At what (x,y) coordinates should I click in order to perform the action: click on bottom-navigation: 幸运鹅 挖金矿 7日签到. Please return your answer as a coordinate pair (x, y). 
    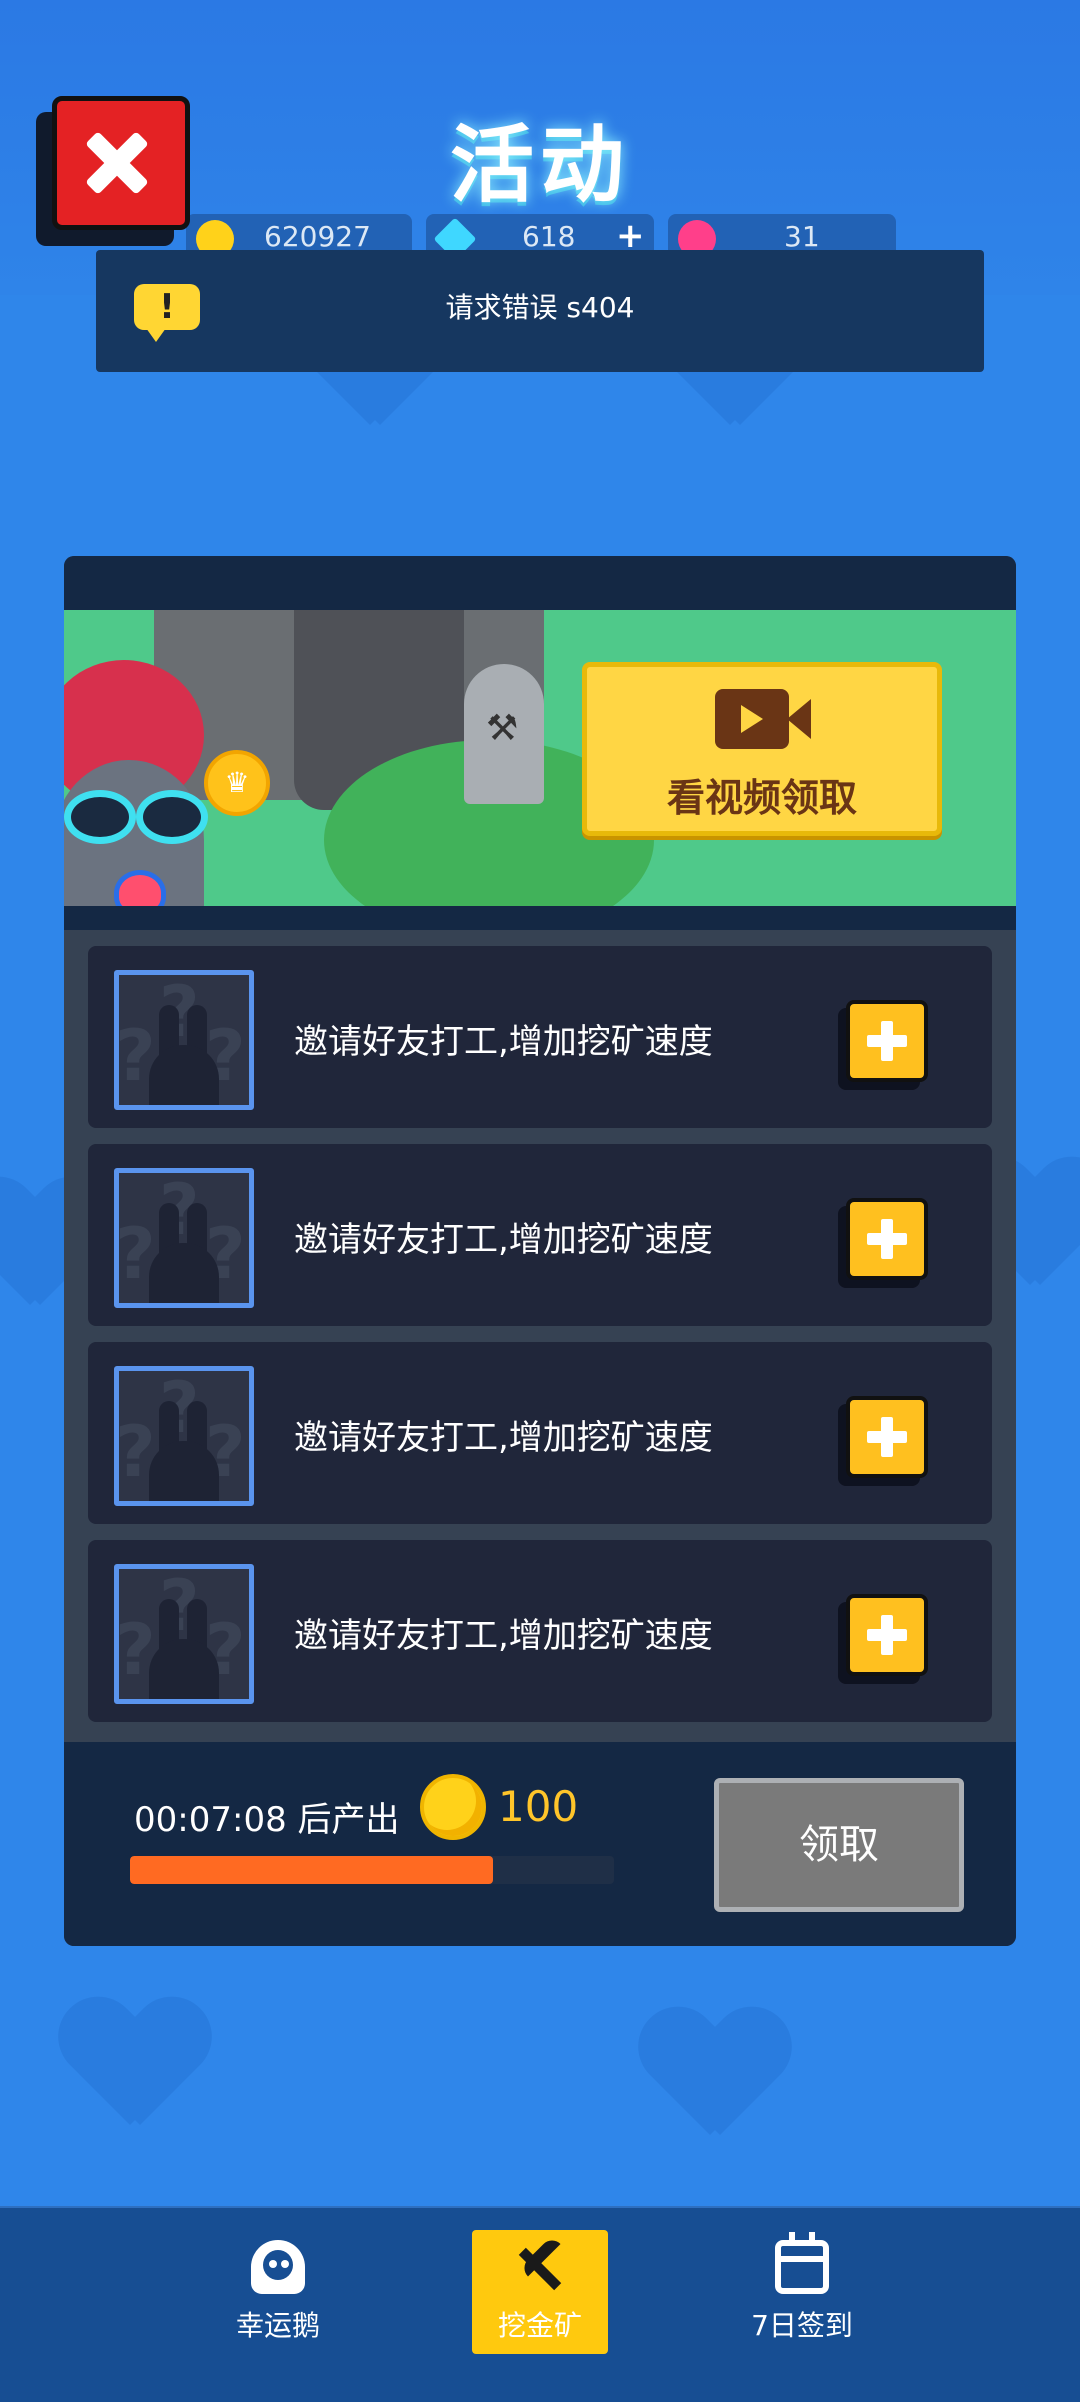
    Looking at the image, I should click on (540, 2304).